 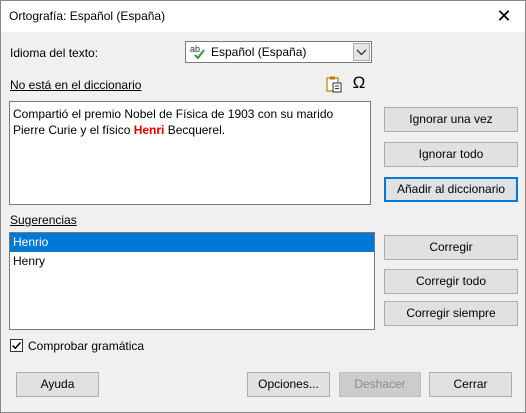 What do you see at coordinates (195, 130) in the screenshot?
I see `sentence-text-after: Becquerel.` at bounding box center [195, 130].